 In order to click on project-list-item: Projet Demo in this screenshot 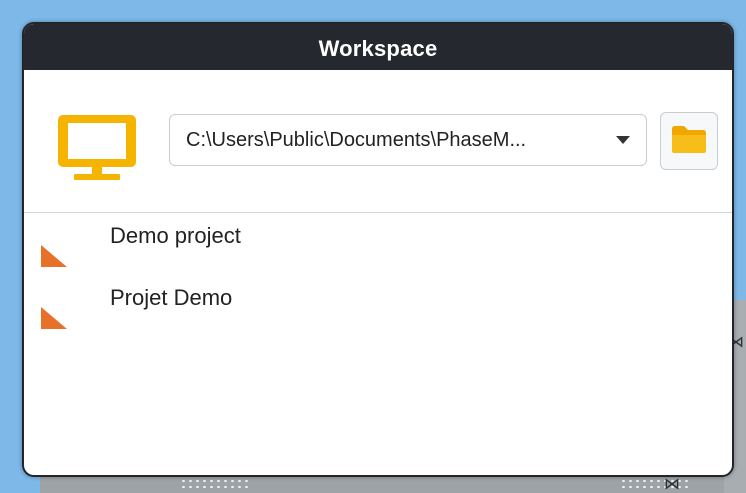, I will do `click(378, 305)`.